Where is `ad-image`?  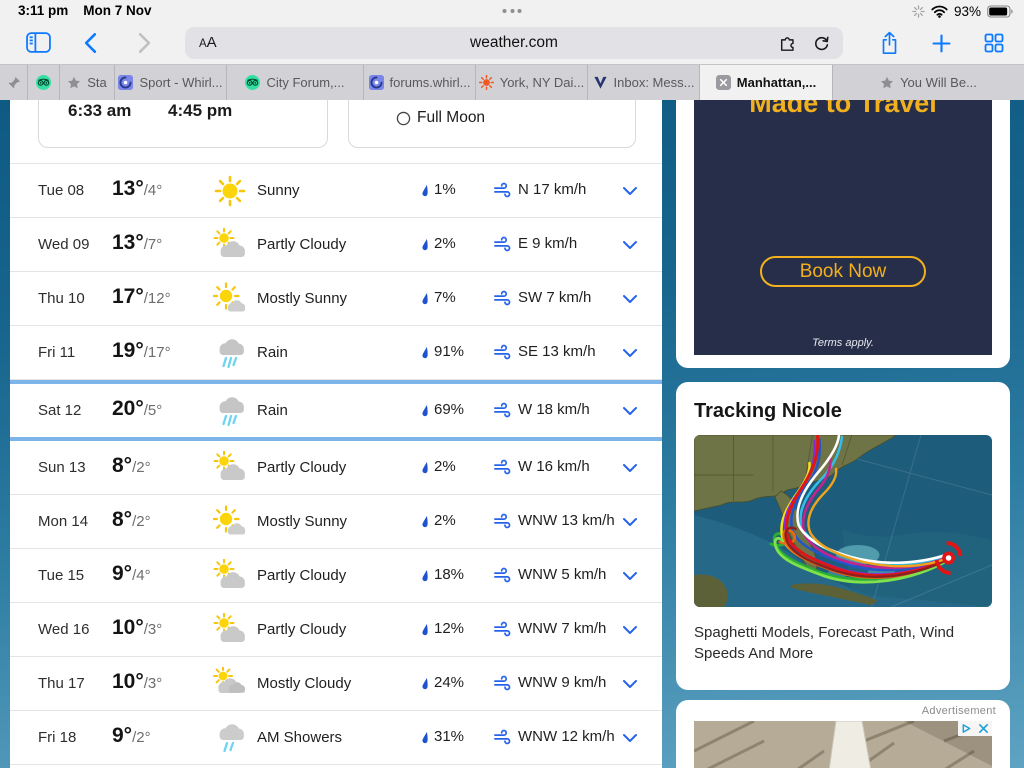
ad-image is located at coordinates (843, 744).